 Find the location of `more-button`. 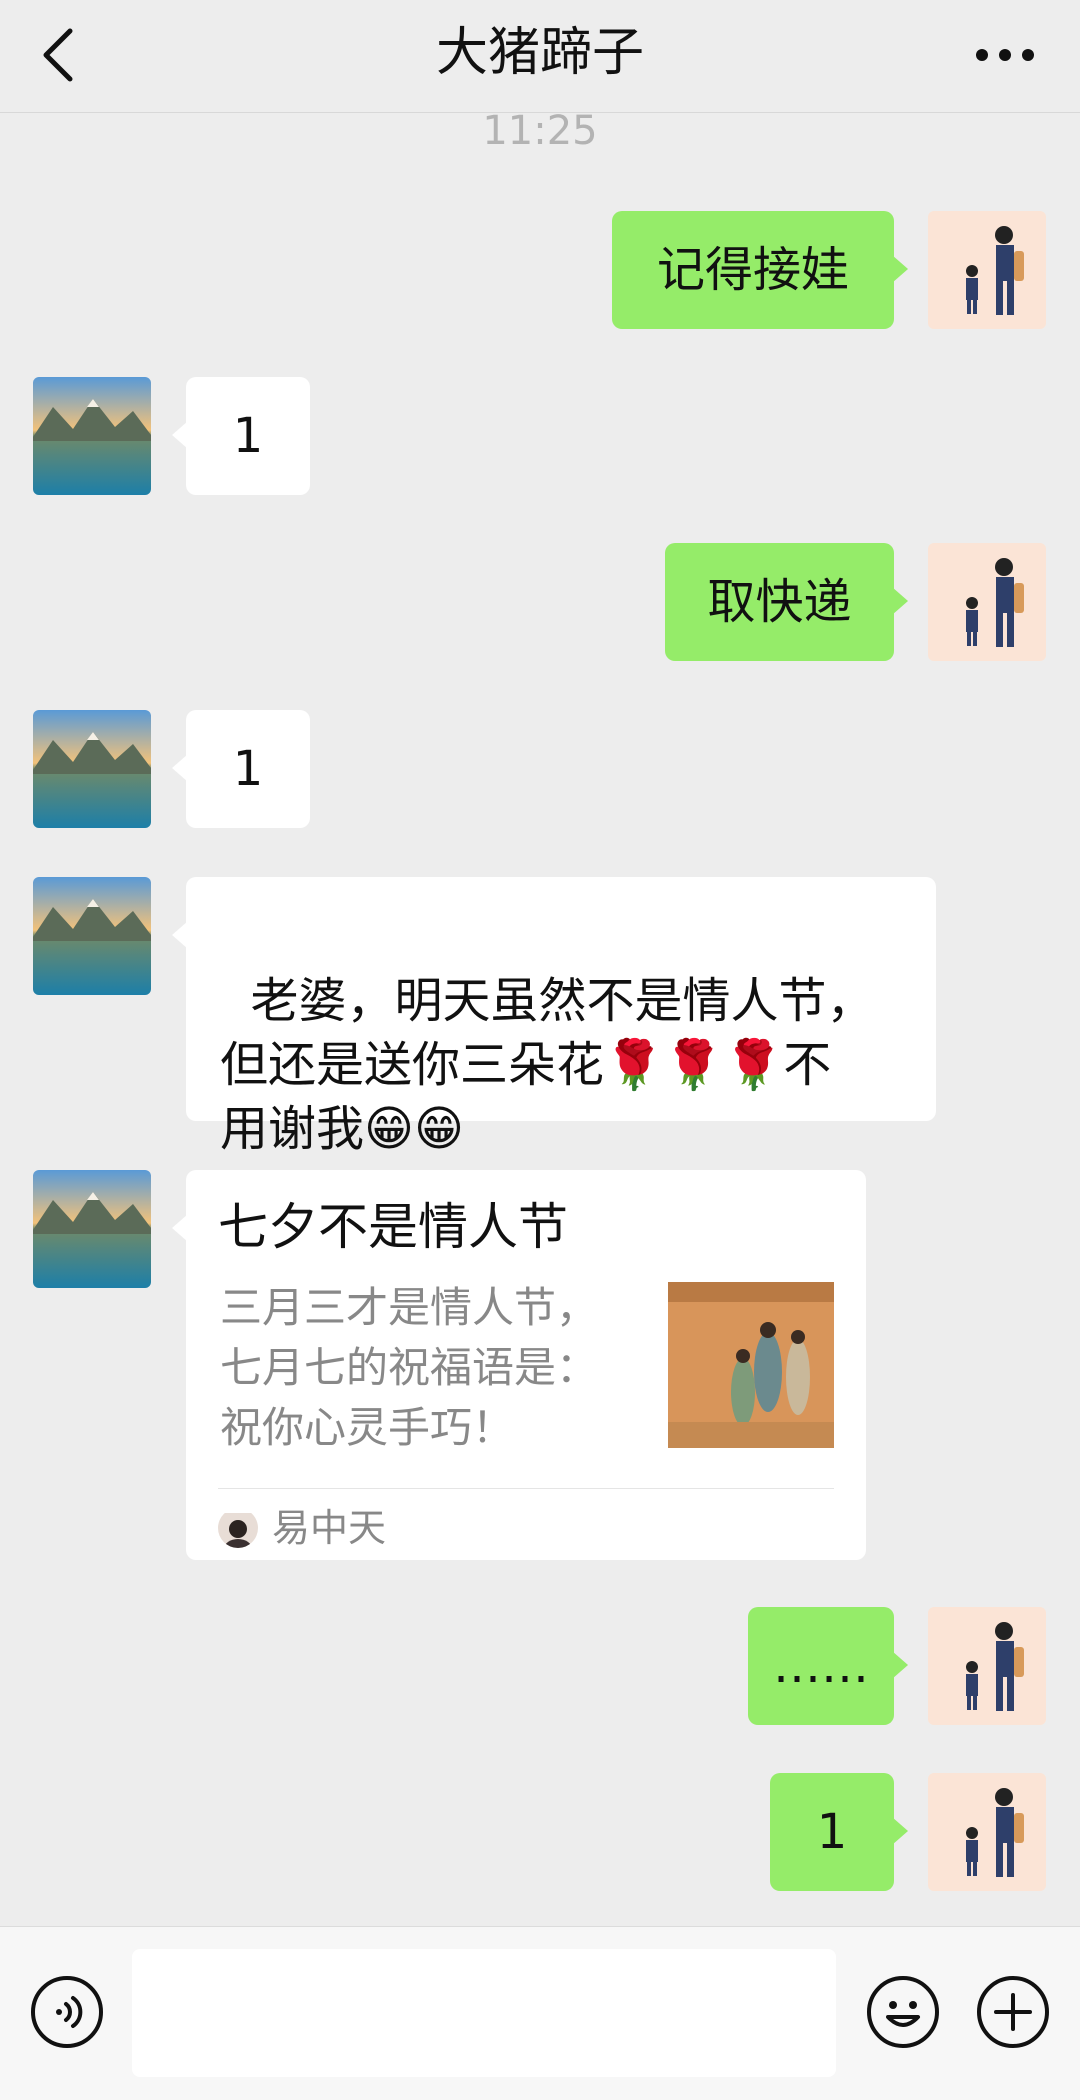

more-button is located at coordinates (1005, 55).